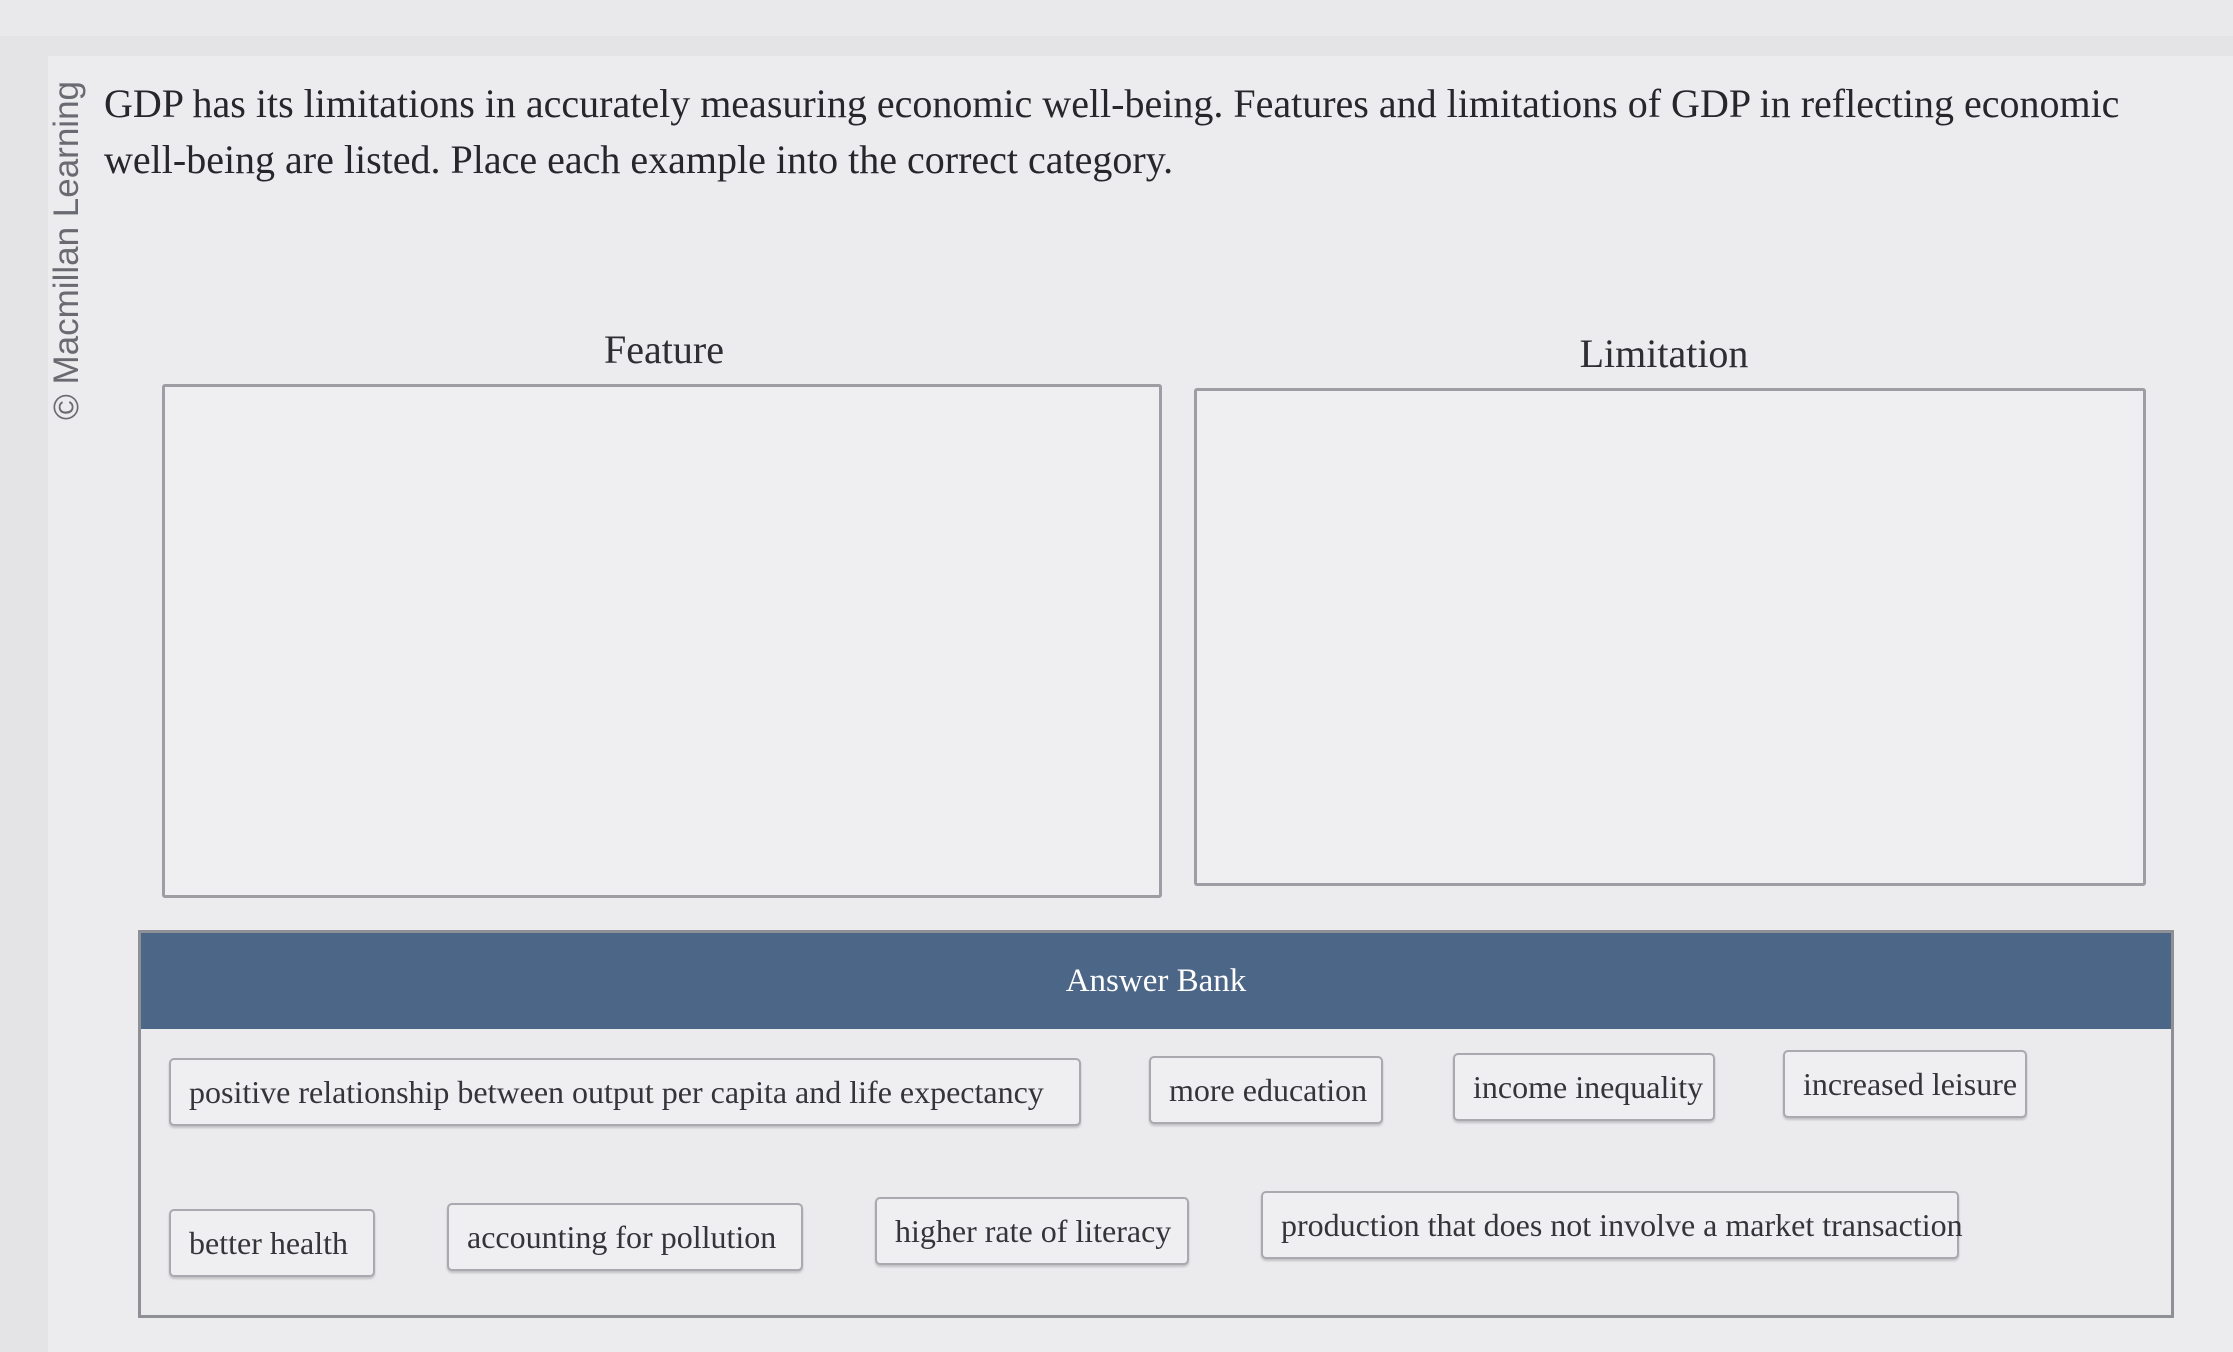 The height and width of the screenshot is (1352, 2233). Describe the element at coordinates (1266, 1090) in the screenshot. I see `answer-chip-more-education: more education` at that location.